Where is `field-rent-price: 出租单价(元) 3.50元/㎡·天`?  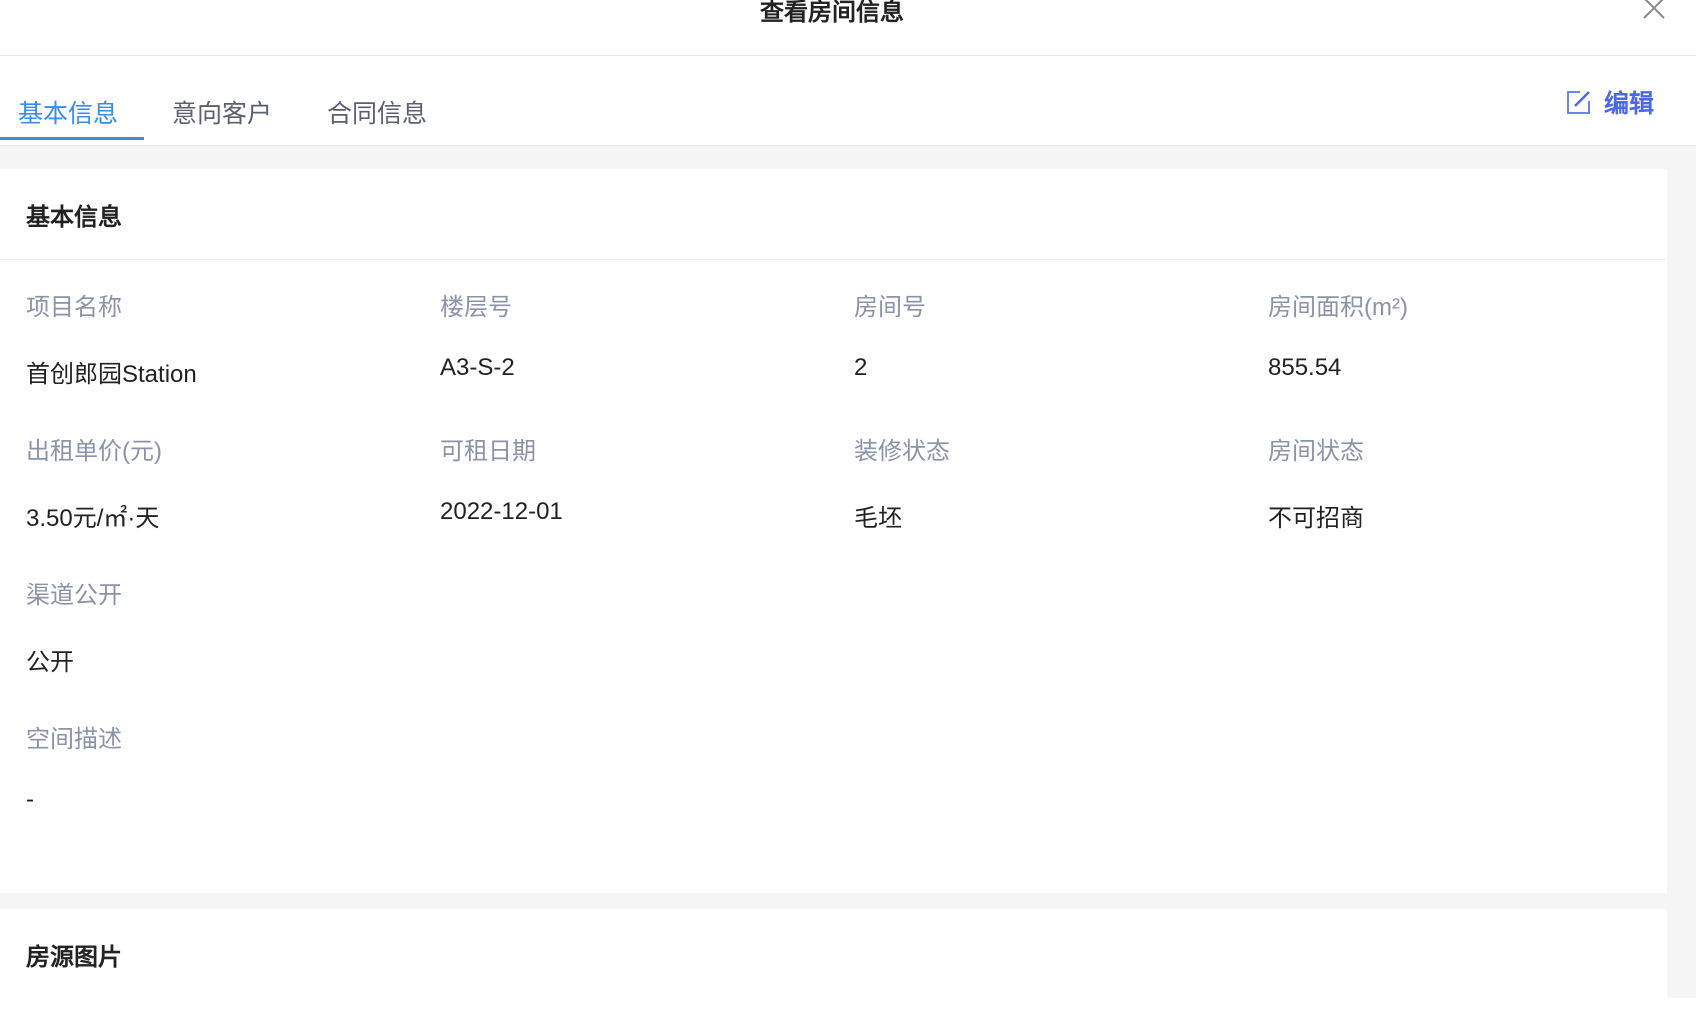 field-rent-price: 出租单价(元) 3.50元/㎡·天 is located at coordinates (226, 482).